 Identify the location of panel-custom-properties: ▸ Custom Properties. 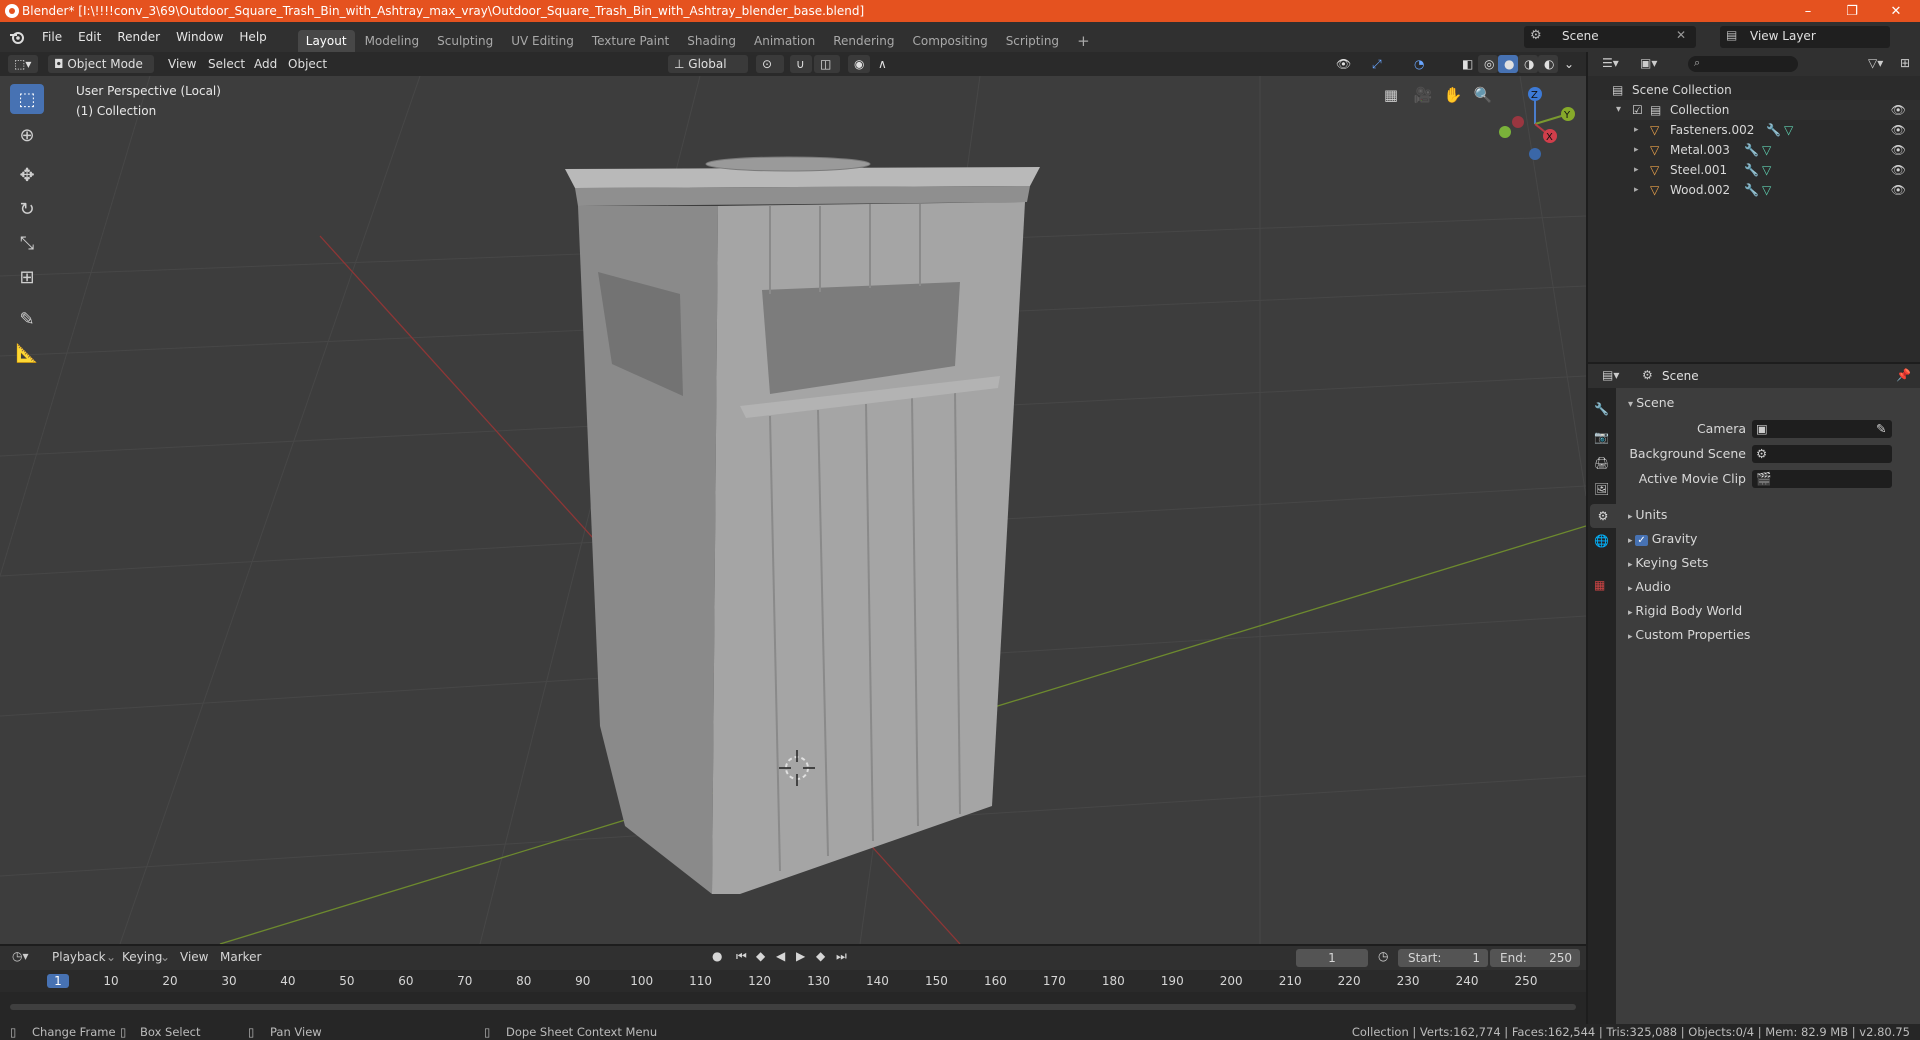
(1773, 635).